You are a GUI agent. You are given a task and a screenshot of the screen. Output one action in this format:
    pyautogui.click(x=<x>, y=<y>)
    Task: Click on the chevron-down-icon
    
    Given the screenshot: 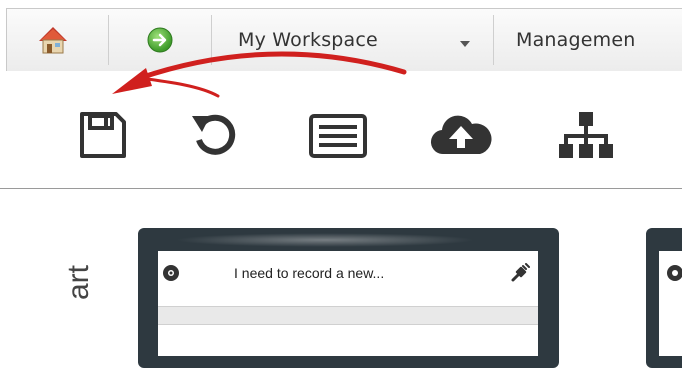 What is the action you would take?
    pyautogui.click(x=465, y=44)
    